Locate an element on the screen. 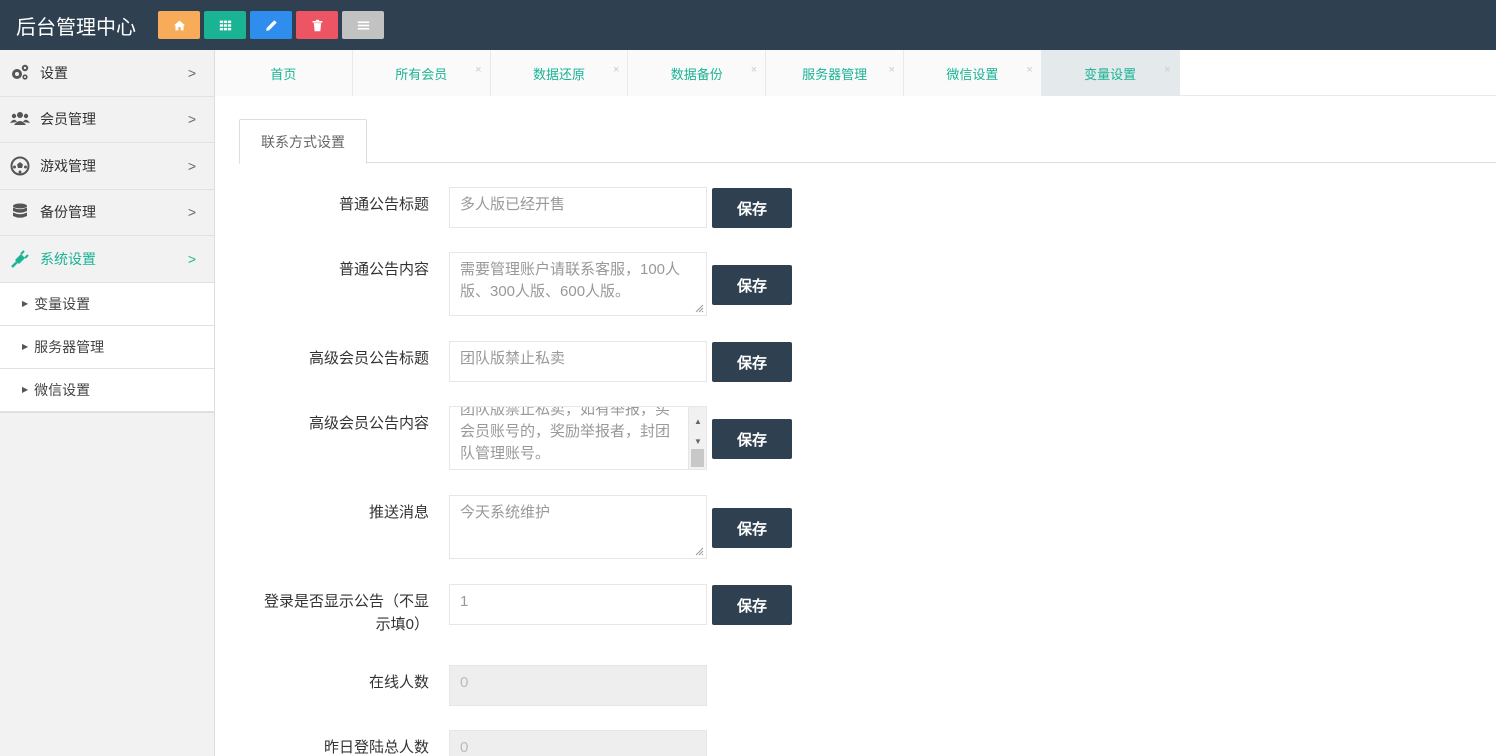 The height and width of the screenshot is (756, 1496). trash-icon is located at coordinates (317, 25).